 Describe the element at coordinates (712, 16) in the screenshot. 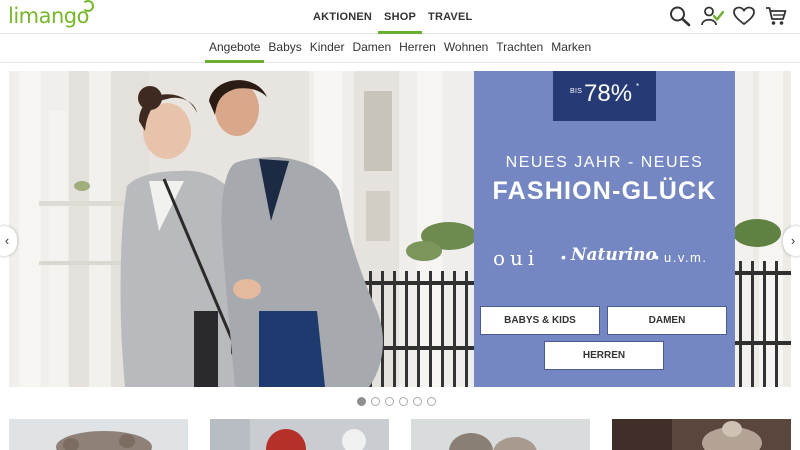

I see `account-check-icon` at that location.